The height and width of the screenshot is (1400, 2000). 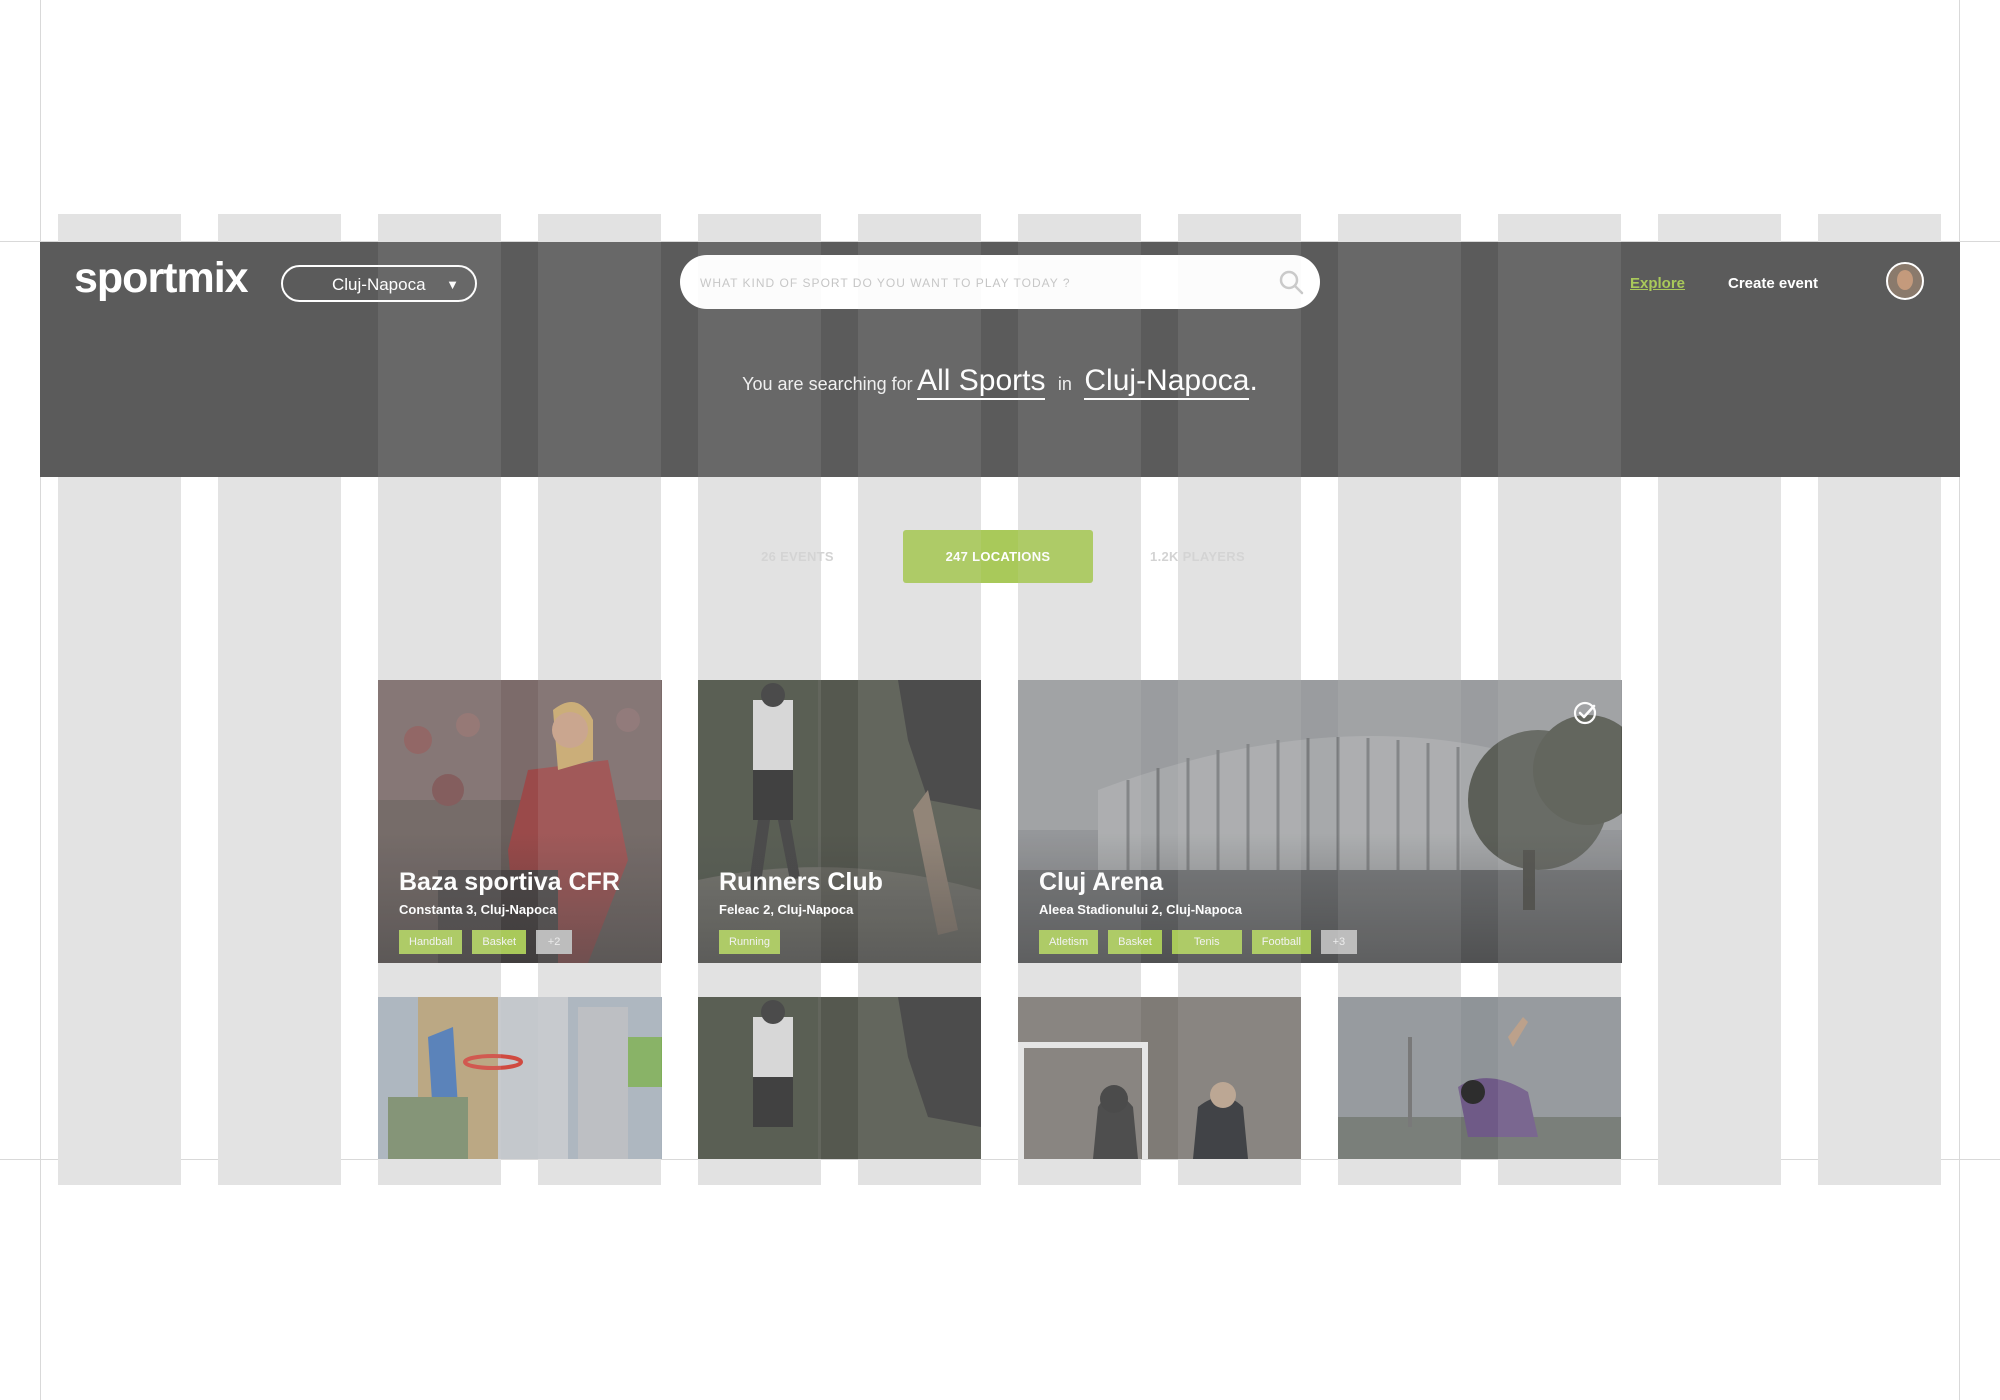 What do you see at coordinates (554, 942) in the screenshot?
I see `more-tags-badge: +2` at bounding box center [554, 942].